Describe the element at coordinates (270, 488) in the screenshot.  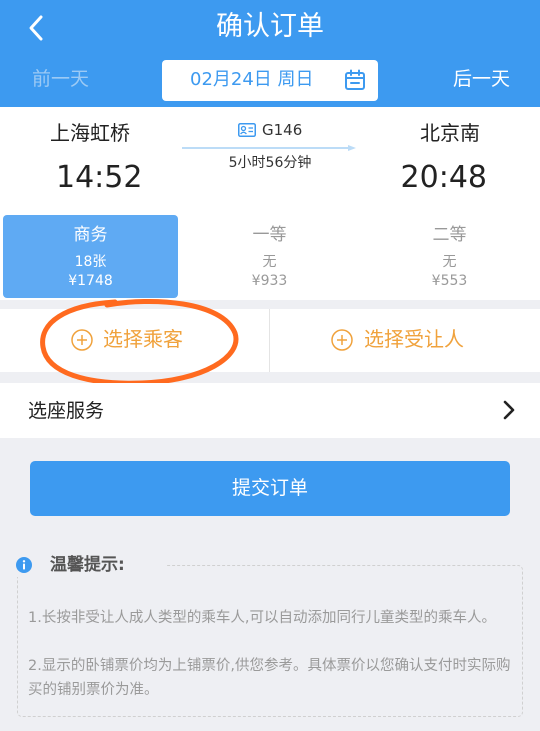
I see `submit-order-button: 提交订单` at that location.